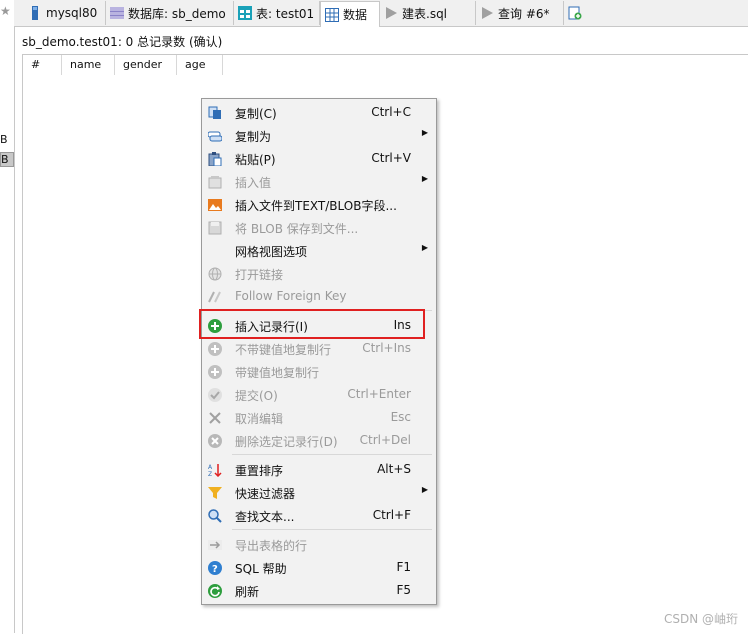  I want to click on menu-item-paste: 粘贴(P) Ctrl+V, so click(319, 159).